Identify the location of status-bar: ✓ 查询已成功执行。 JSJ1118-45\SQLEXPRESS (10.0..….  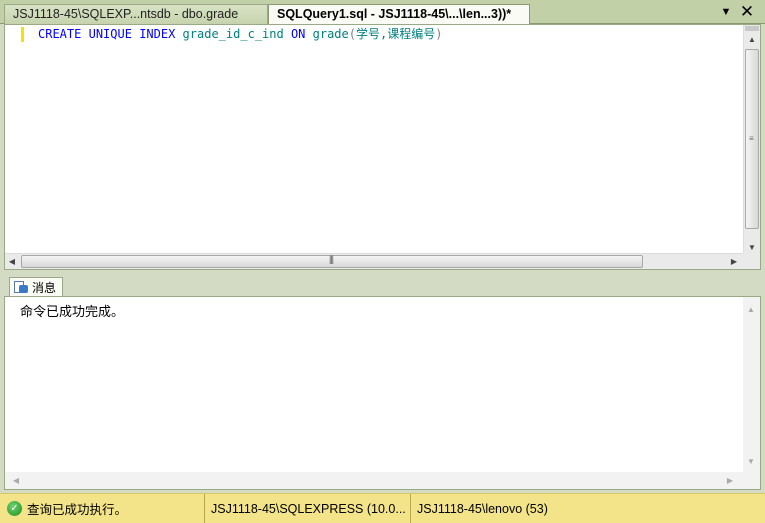
(382, 508).